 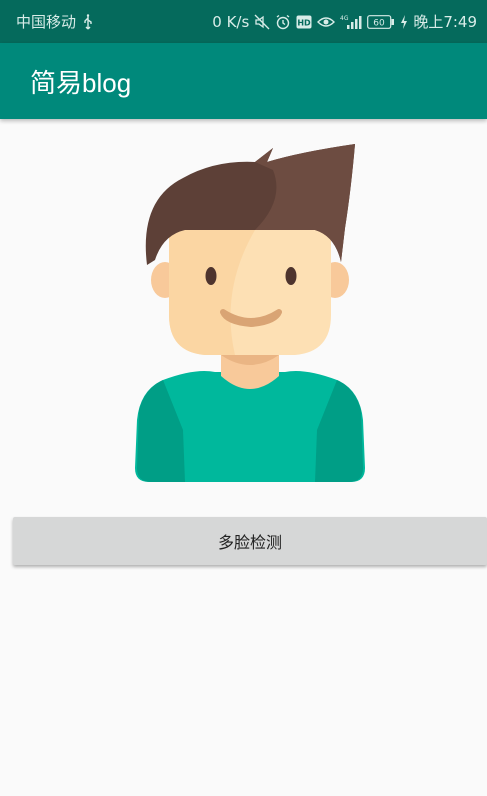 What do you see at coordinates (344, 18) in the screenshot?
I see `network-type-label: 4G` at bounding box center [344, 18].